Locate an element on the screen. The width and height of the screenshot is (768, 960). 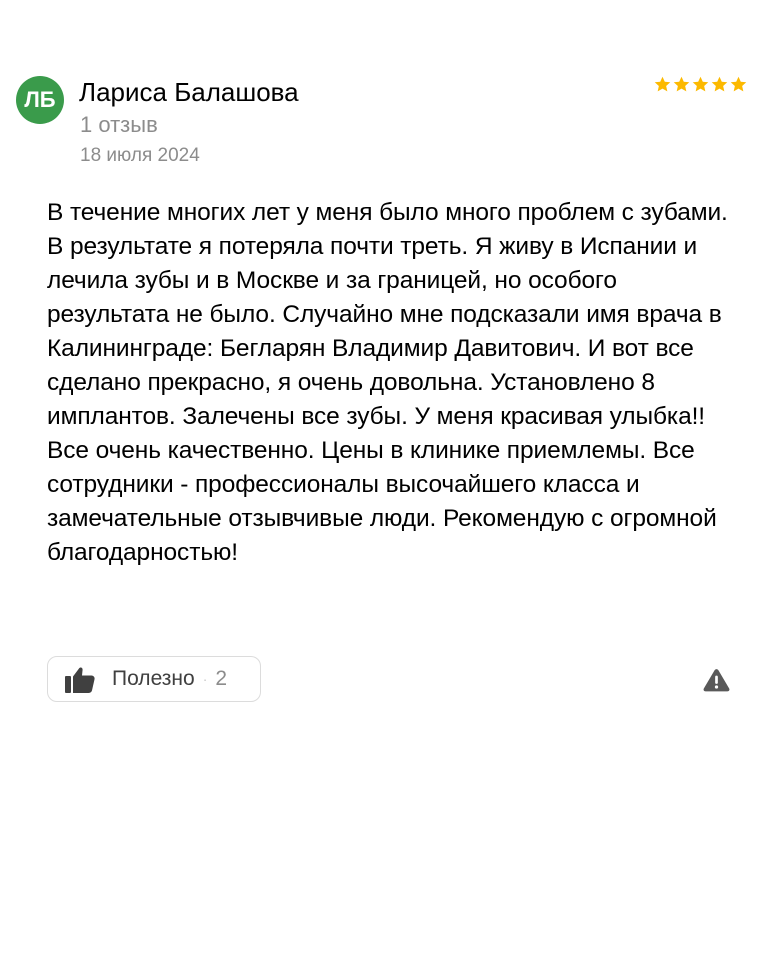
author-reviews-count: 1 отзыв is located at coordinates (119, 124).